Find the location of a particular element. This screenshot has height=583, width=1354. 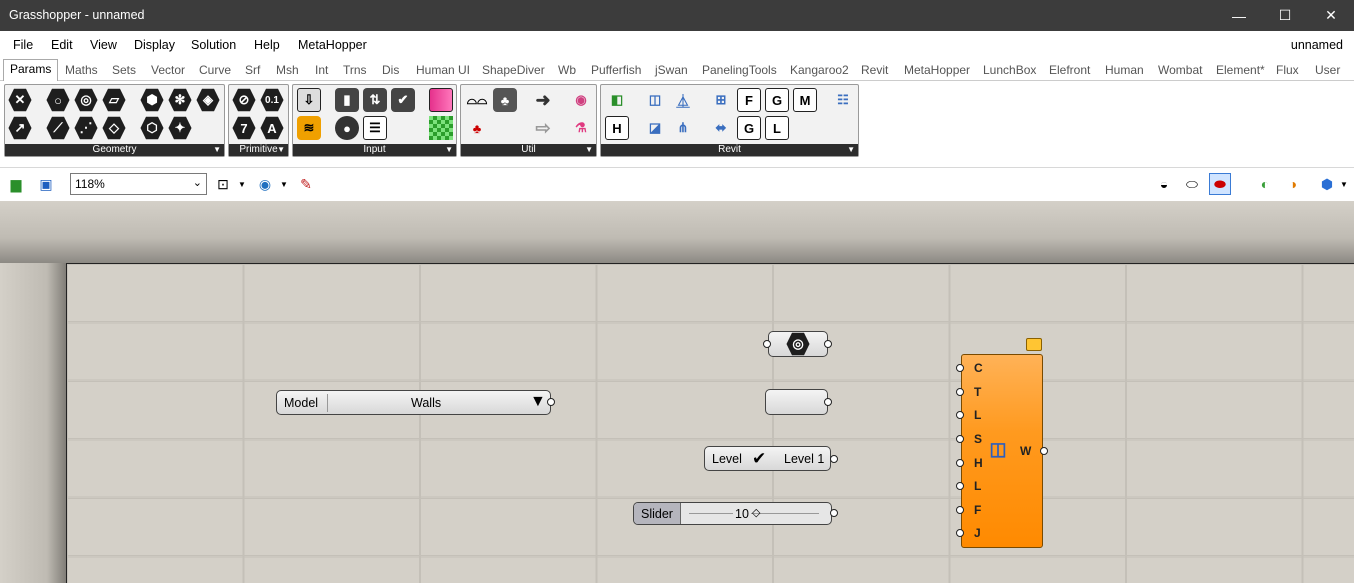

data-input-icon: ➜ is located at coordinates (543, 100).